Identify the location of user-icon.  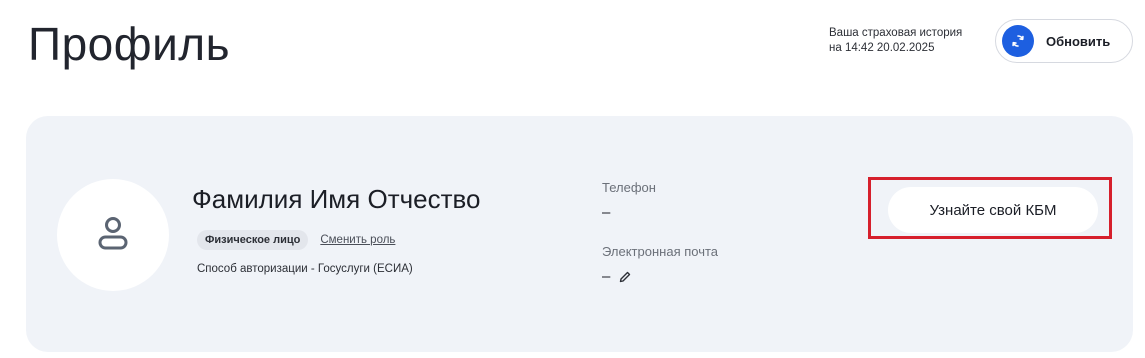
(113, 235).